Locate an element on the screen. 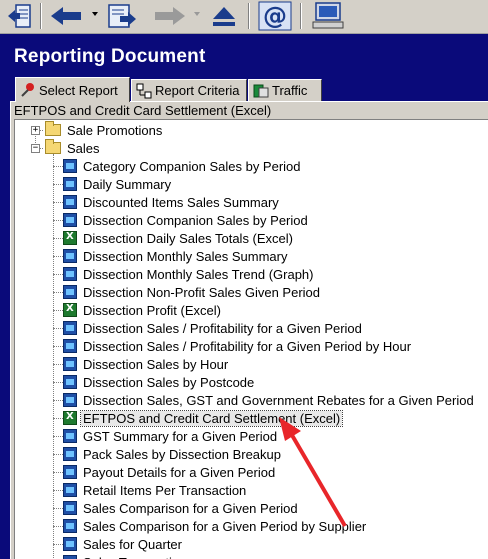 The height and width of the screenshot is (559, 488). traffic-icon is located at coordinates (261, 91).